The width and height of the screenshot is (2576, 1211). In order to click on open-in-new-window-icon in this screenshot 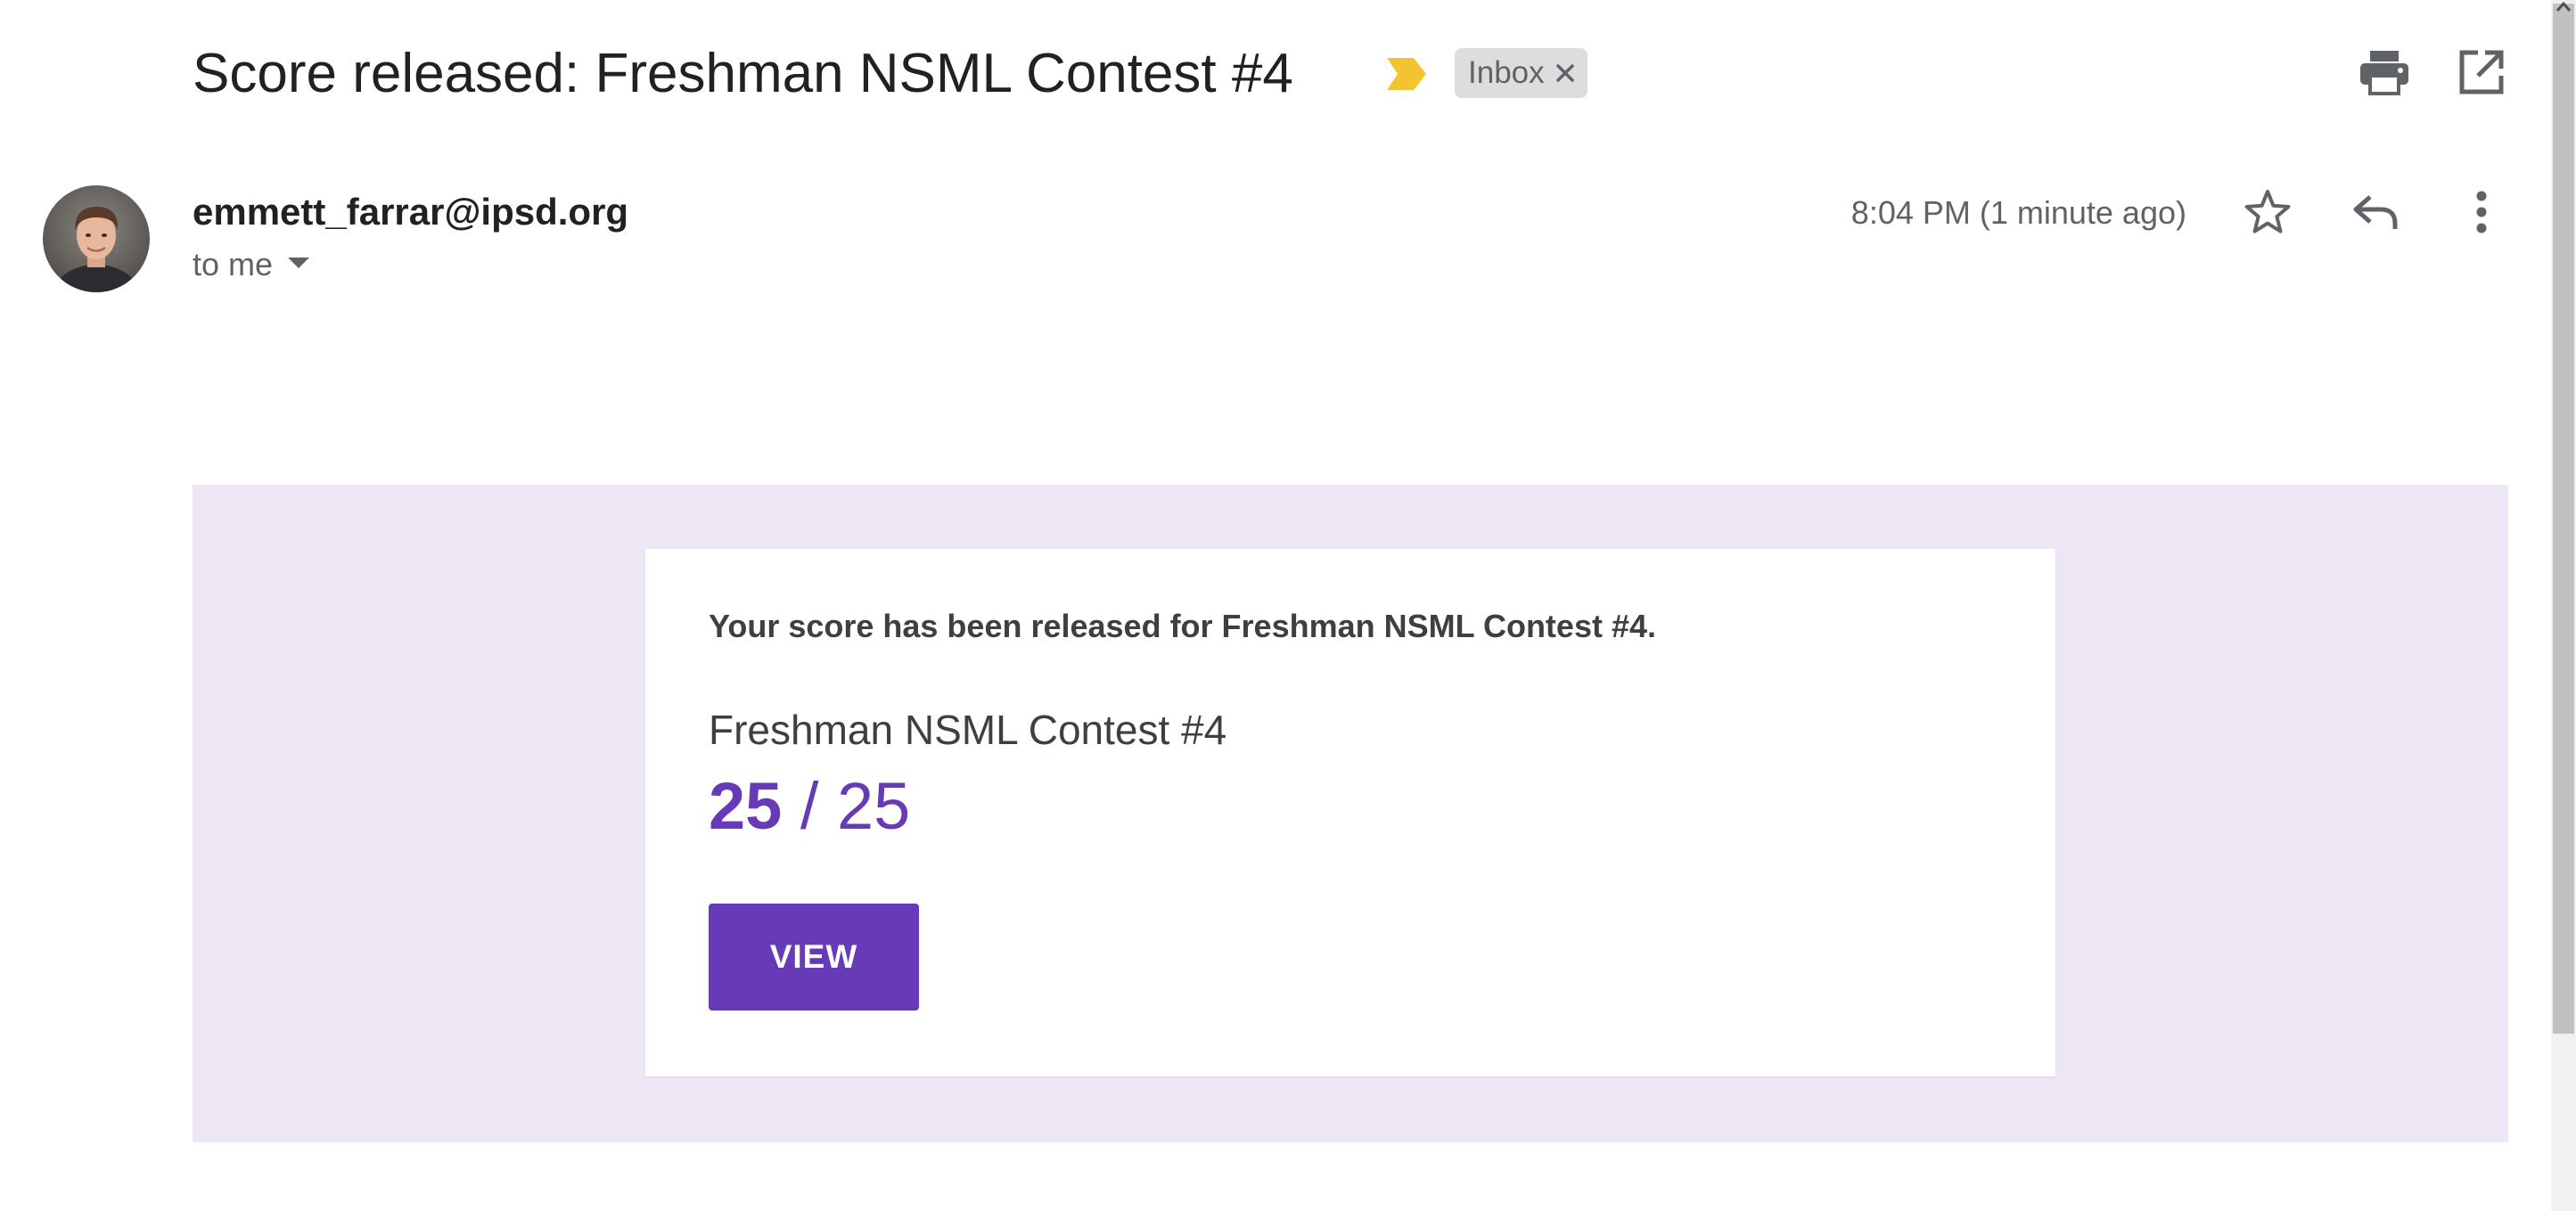, I will do `click(2481, 72)`.